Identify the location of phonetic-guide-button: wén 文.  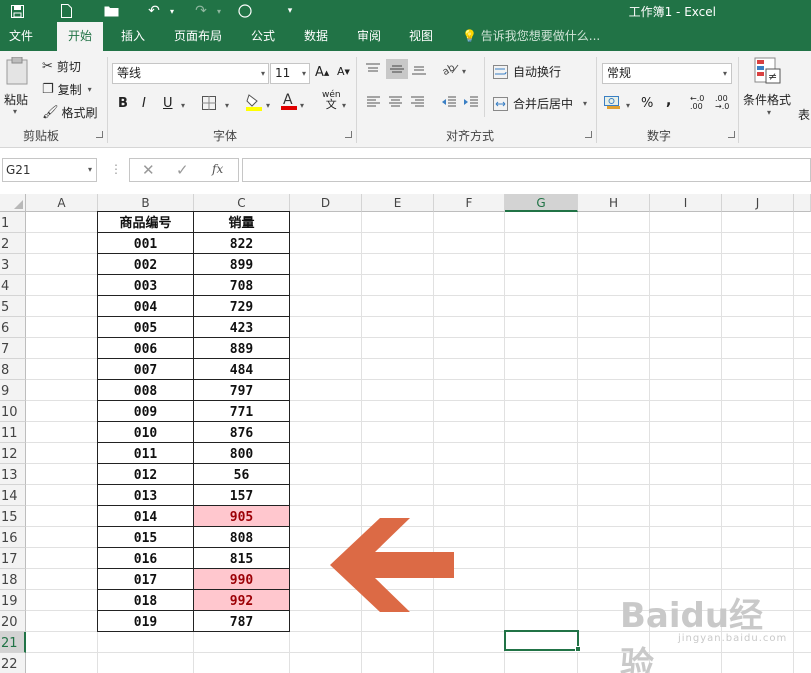
(331, 101).